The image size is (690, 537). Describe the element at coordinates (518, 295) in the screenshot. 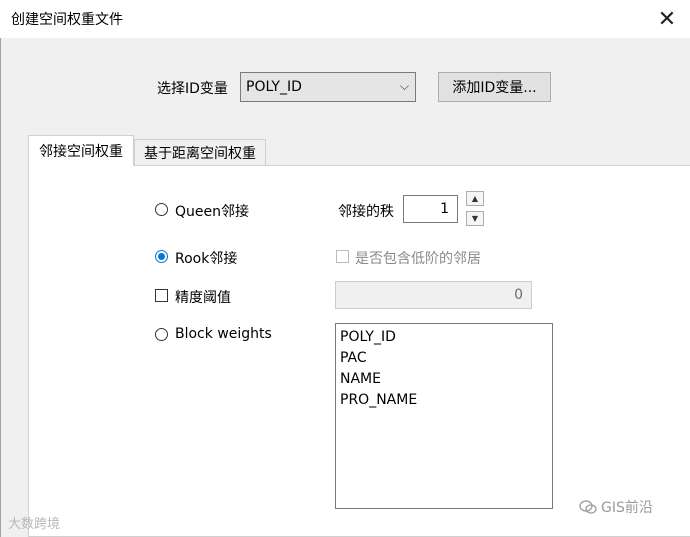

I see `precision-threshold-value: 0` at that location.